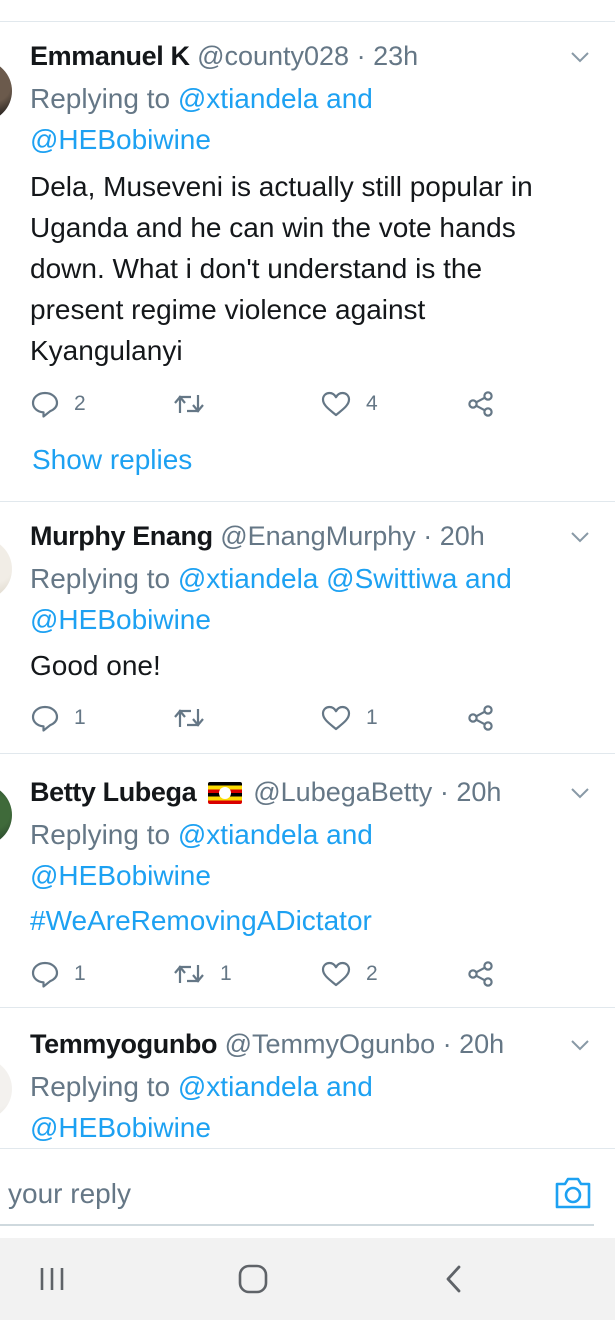  I want to click on like-button: 2, so click(349, 974).